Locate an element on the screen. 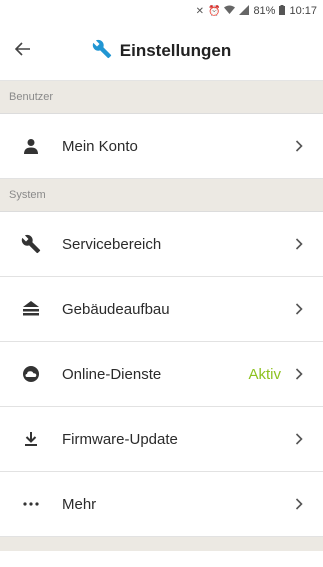 Image resolution: width=323 pixels, height=567 pixels. more-icon is located at coordinates (31, 504).